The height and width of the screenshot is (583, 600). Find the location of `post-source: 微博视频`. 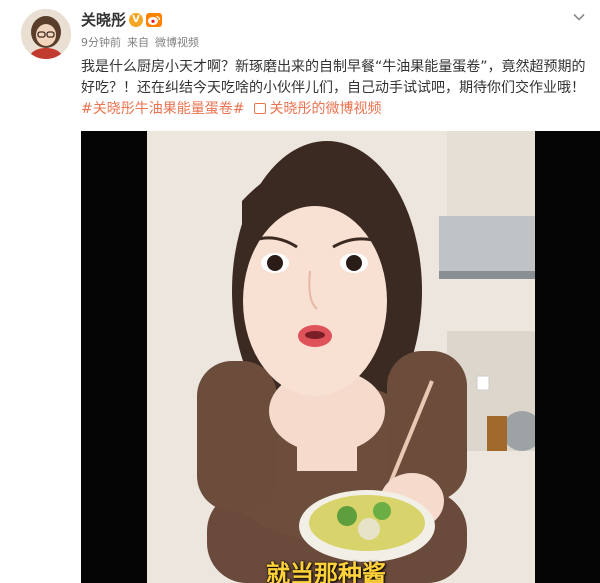

post-source: 微博视频 is located at coordinates (177, 42).